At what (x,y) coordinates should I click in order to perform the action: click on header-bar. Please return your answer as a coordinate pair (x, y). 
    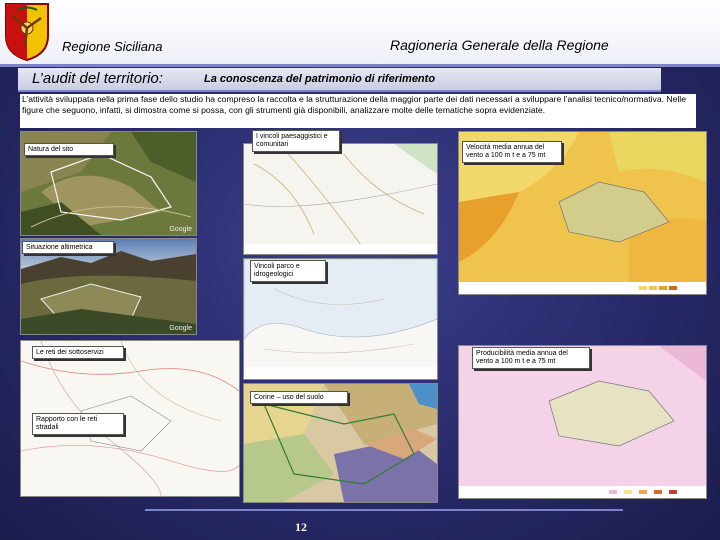
    Looking at the image, I should click on (360, 33).